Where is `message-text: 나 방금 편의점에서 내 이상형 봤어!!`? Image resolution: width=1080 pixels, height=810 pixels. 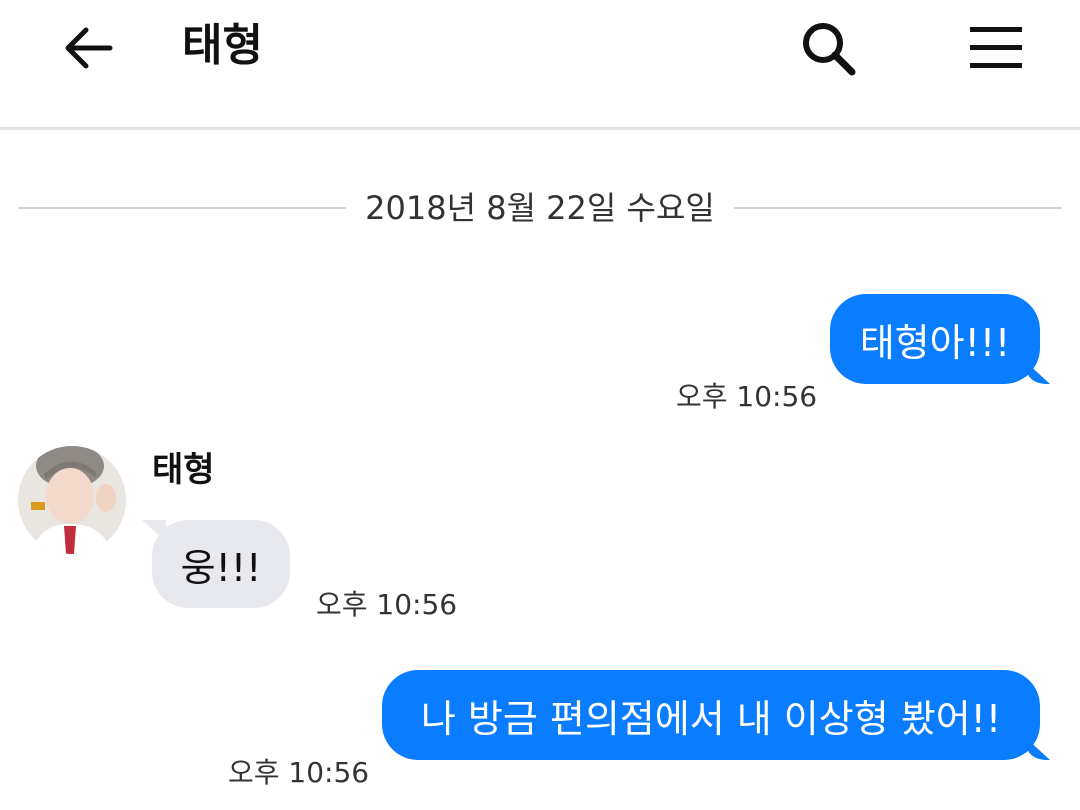 message-text: 나 방금 편의점에서 내 이상형 봤어!! is located at coordinates (711, 718).